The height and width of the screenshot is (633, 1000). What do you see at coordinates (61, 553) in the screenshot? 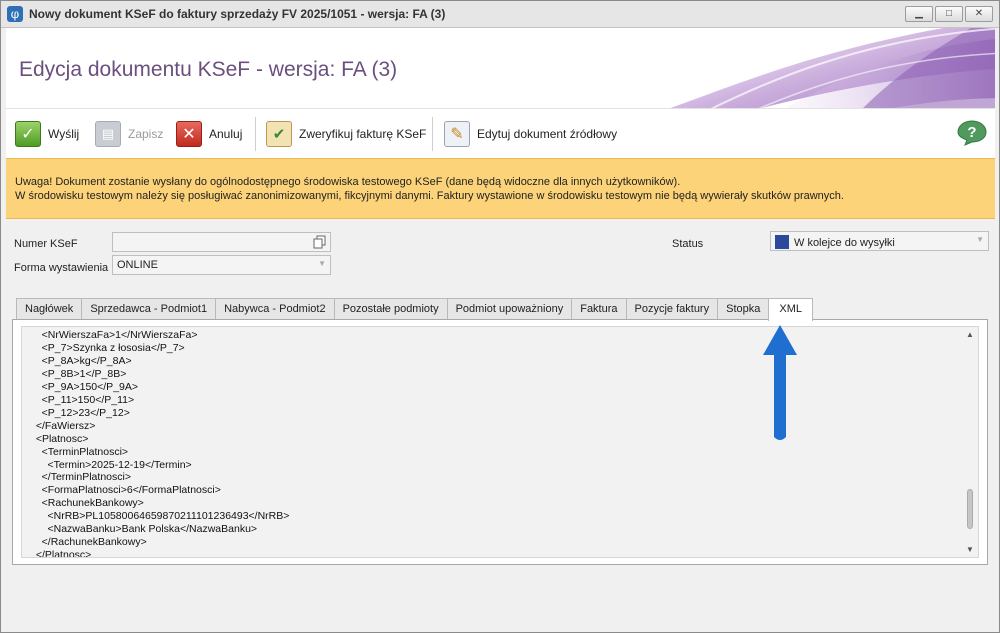
I see `xml-line: </Platnosc>` at bounding box center [61, 553].